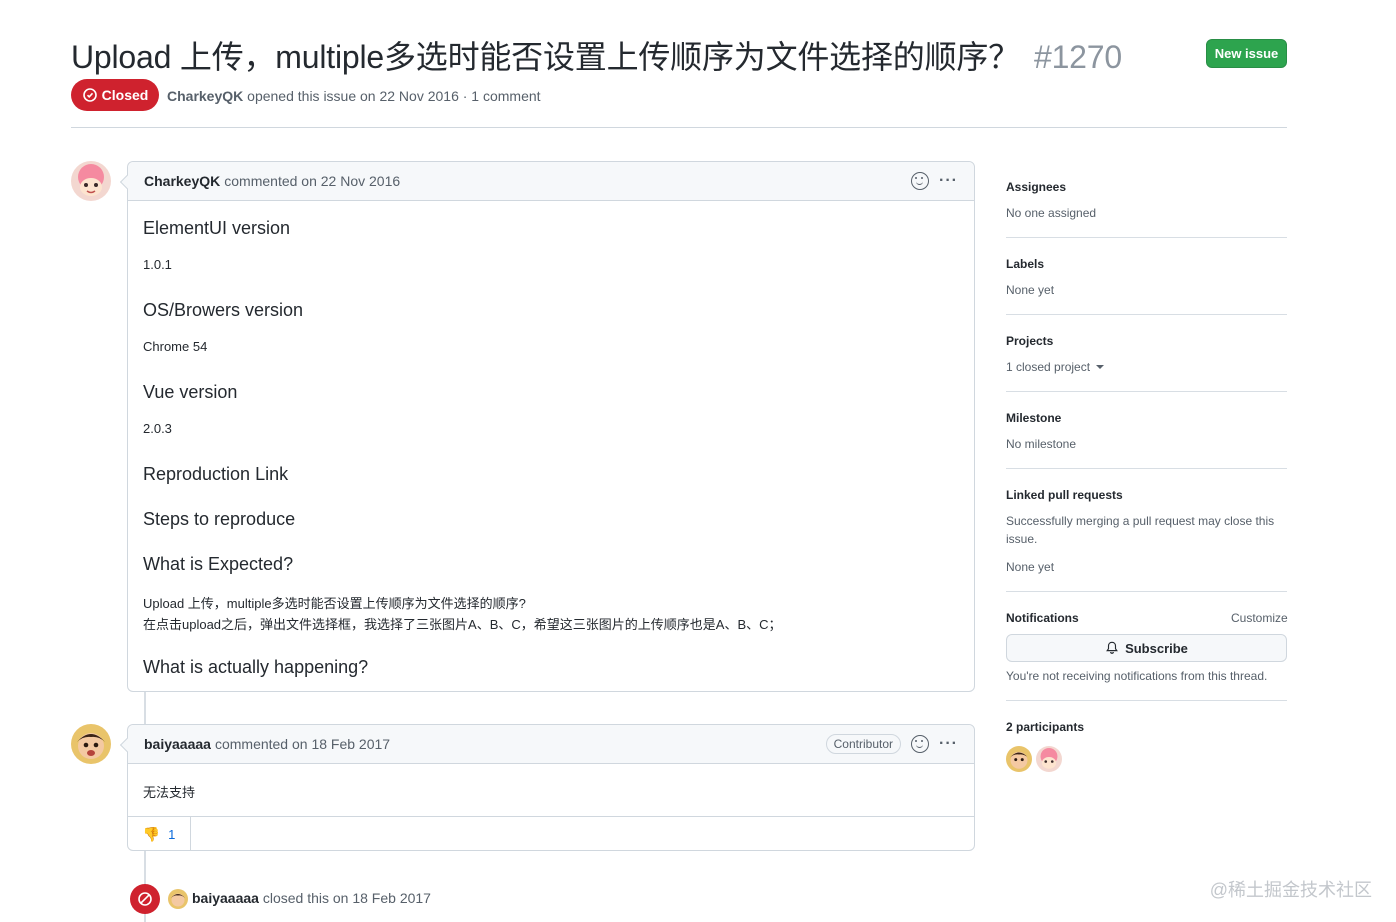 The image size is (1396, 922). What do you see at coordinates (1022, 539) in the screenshot?
I see `sidebar-linked-desc: issue.` at bounding box center [1022, 539].